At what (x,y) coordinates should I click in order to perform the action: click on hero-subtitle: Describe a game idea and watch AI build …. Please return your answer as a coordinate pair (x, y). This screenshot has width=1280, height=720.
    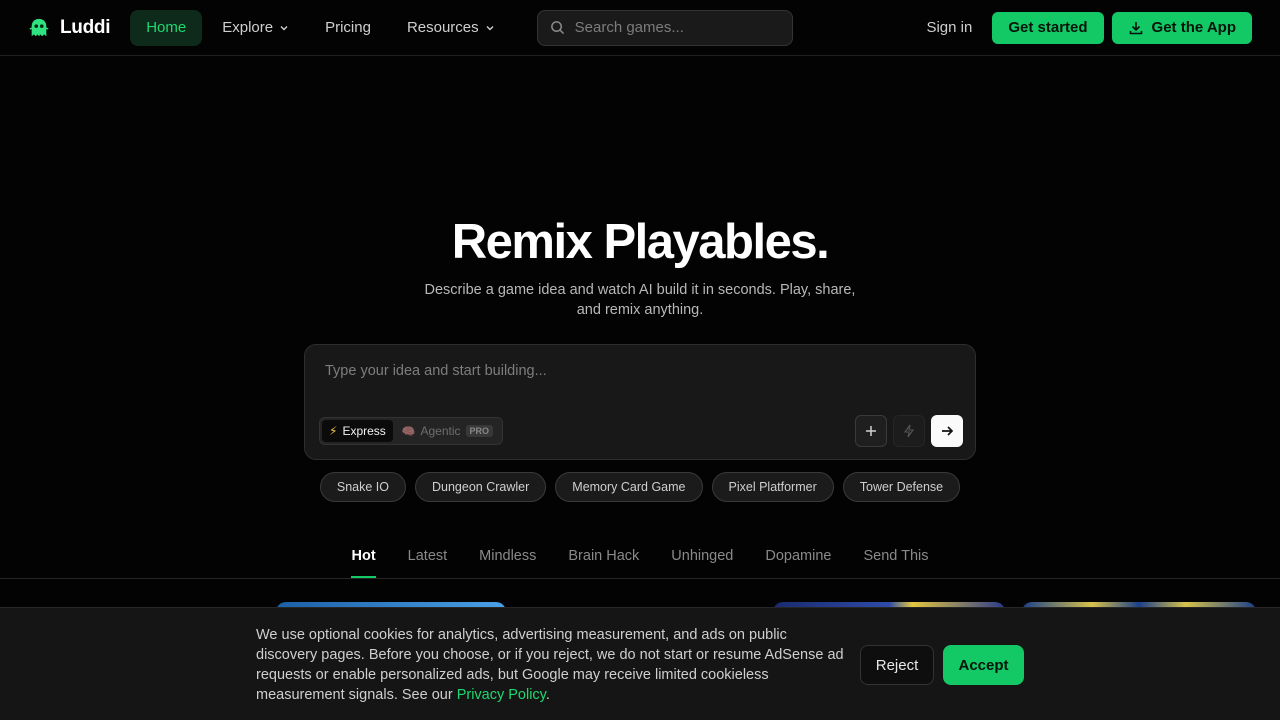
    Looking at the image, I should click on (640, 300).